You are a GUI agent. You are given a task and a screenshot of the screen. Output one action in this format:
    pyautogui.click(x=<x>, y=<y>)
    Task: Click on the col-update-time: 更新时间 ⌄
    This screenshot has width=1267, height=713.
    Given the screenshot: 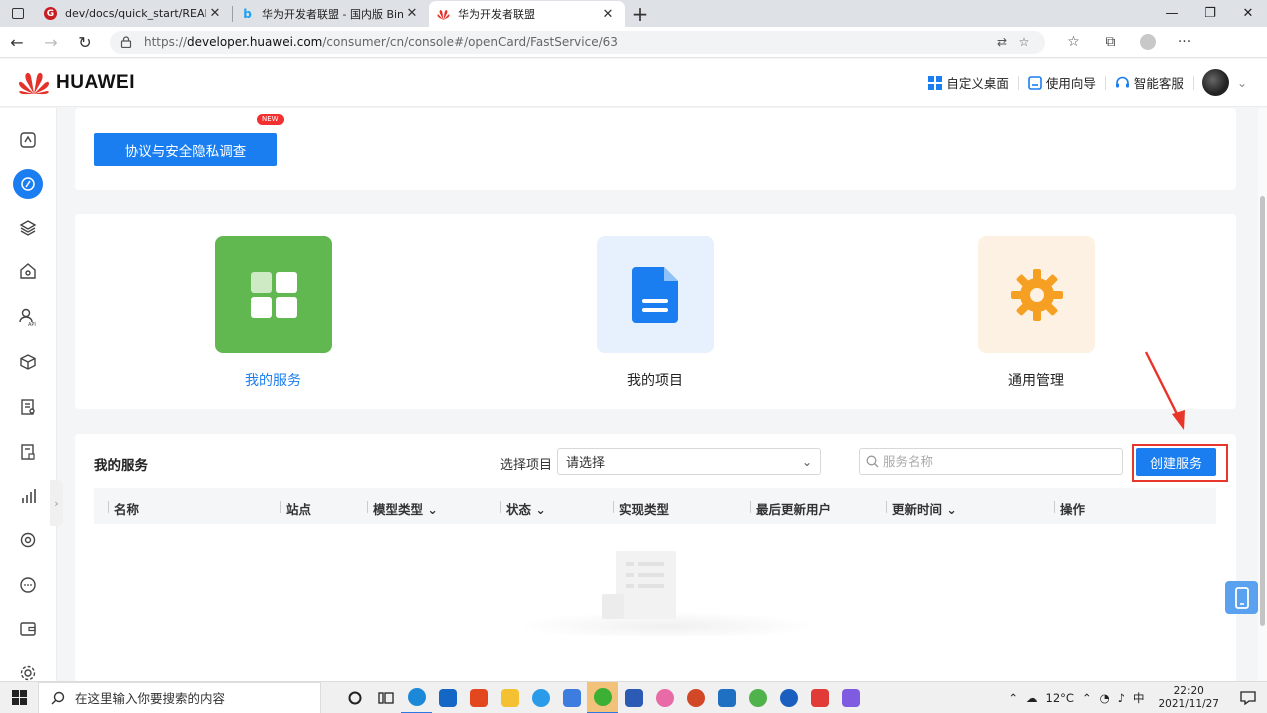 What is the action you would take?
    pyautogui.click(x=921, y=508)
    